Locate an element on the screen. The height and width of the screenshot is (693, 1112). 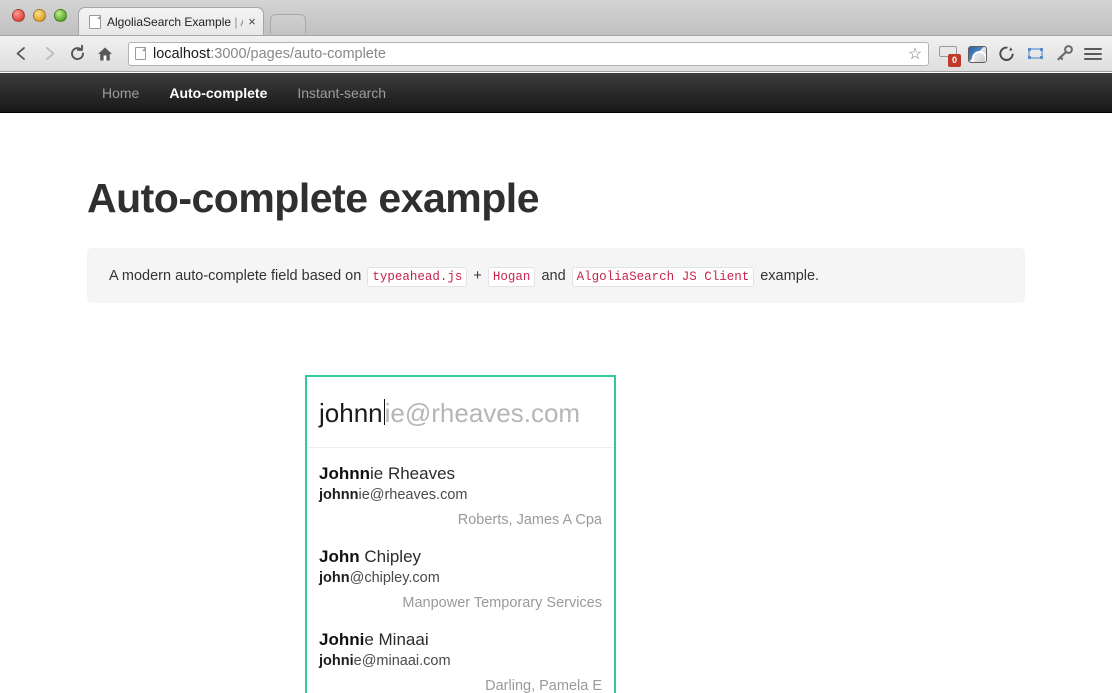
browser-tab: AlgoliaSearch Example | A × is located at coordinates (171, 21).